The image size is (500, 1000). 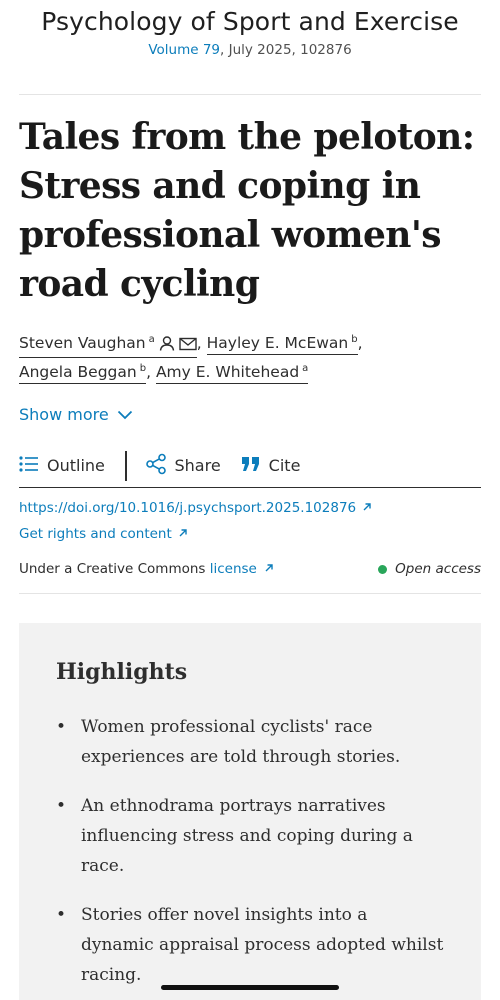 I want to click on author-link-beggan: Angela Beggan b, so click(x=83, y=371).